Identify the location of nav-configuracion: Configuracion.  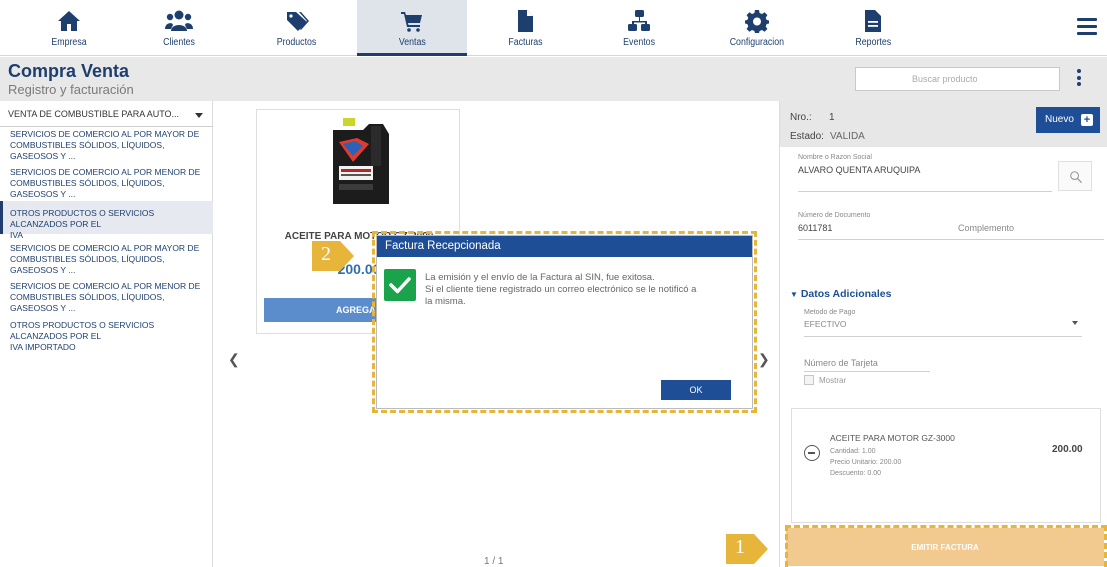
(757, 28).